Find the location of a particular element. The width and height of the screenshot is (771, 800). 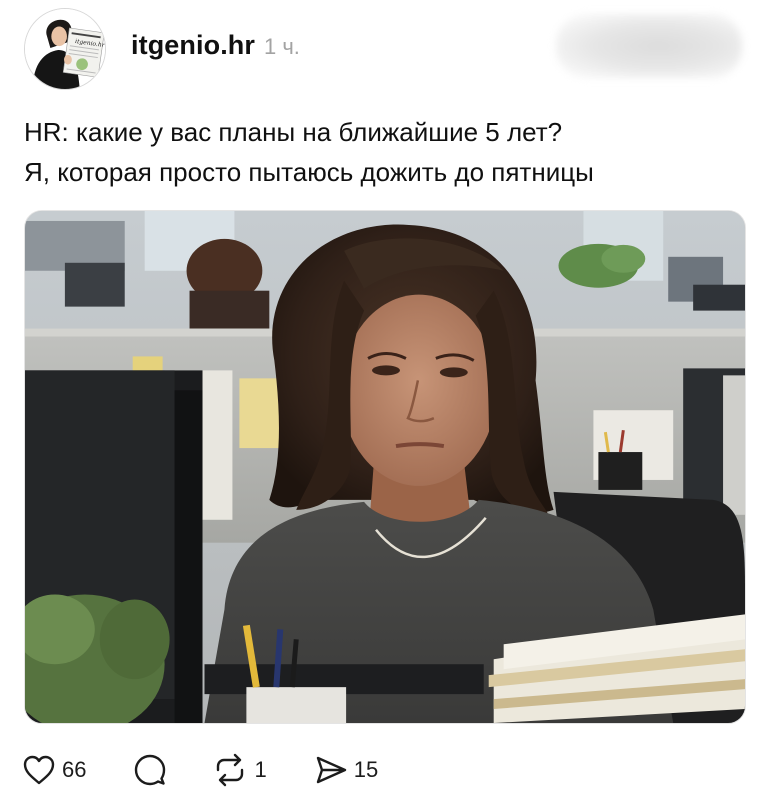

share-button: 15 is located at coordinates (346, 770).